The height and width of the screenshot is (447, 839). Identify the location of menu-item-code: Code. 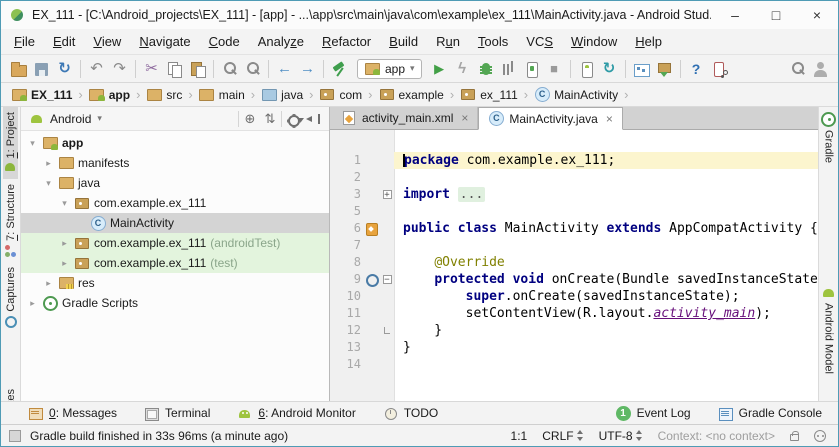
(224, 41).